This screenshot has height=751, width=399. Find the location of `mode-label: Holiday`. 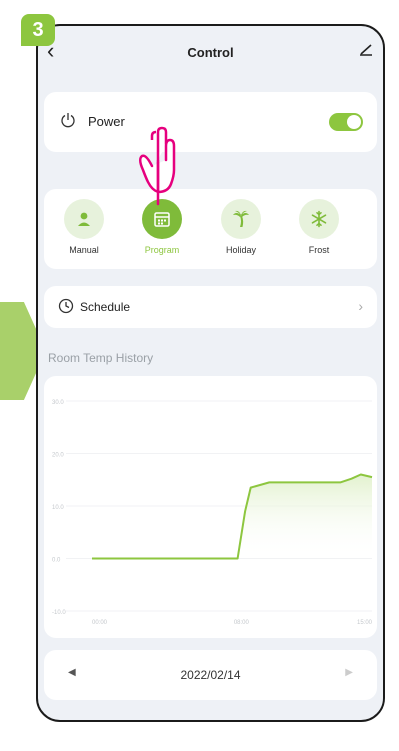

mode-label: Holiday is located at coordinates (240, 250).